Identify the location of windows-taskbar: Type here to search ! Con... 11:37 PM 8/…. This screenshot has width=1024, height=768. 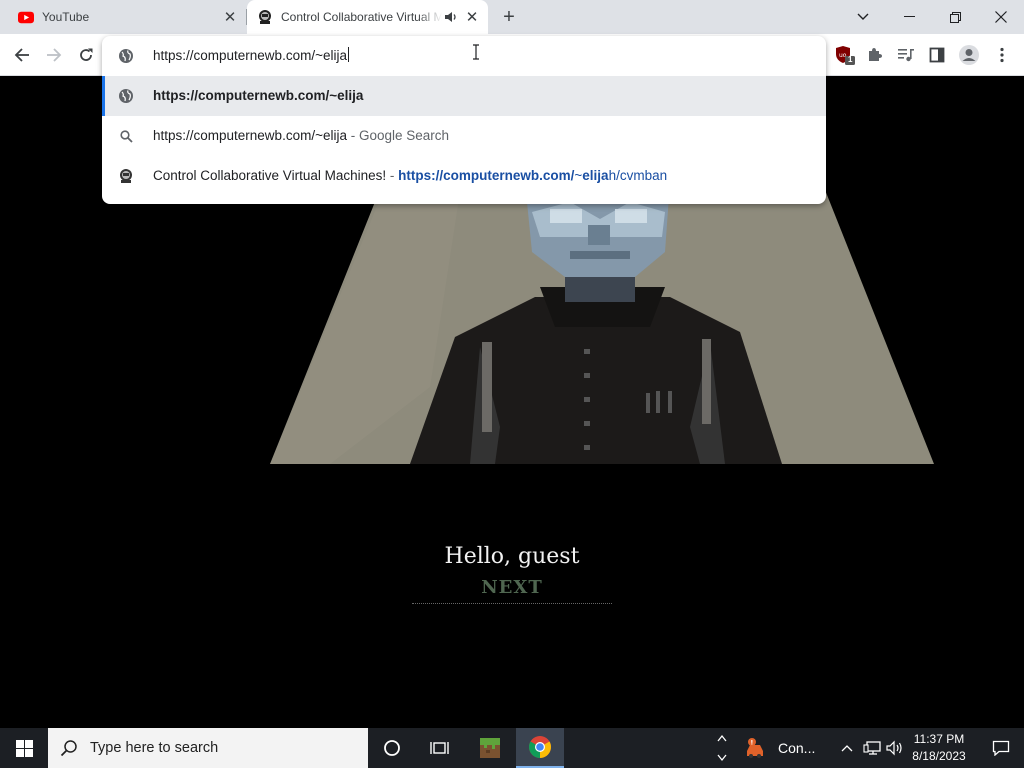
(512, 748).